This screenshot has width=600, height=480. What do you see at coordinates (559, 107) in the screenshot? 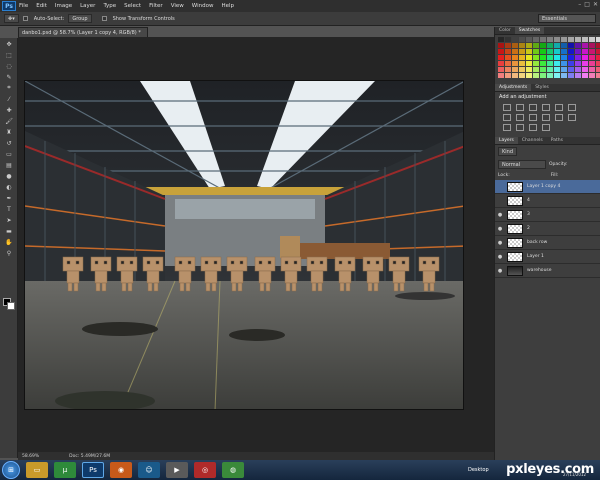
I see `vibrance-icon` at bounding box center [559, 107].